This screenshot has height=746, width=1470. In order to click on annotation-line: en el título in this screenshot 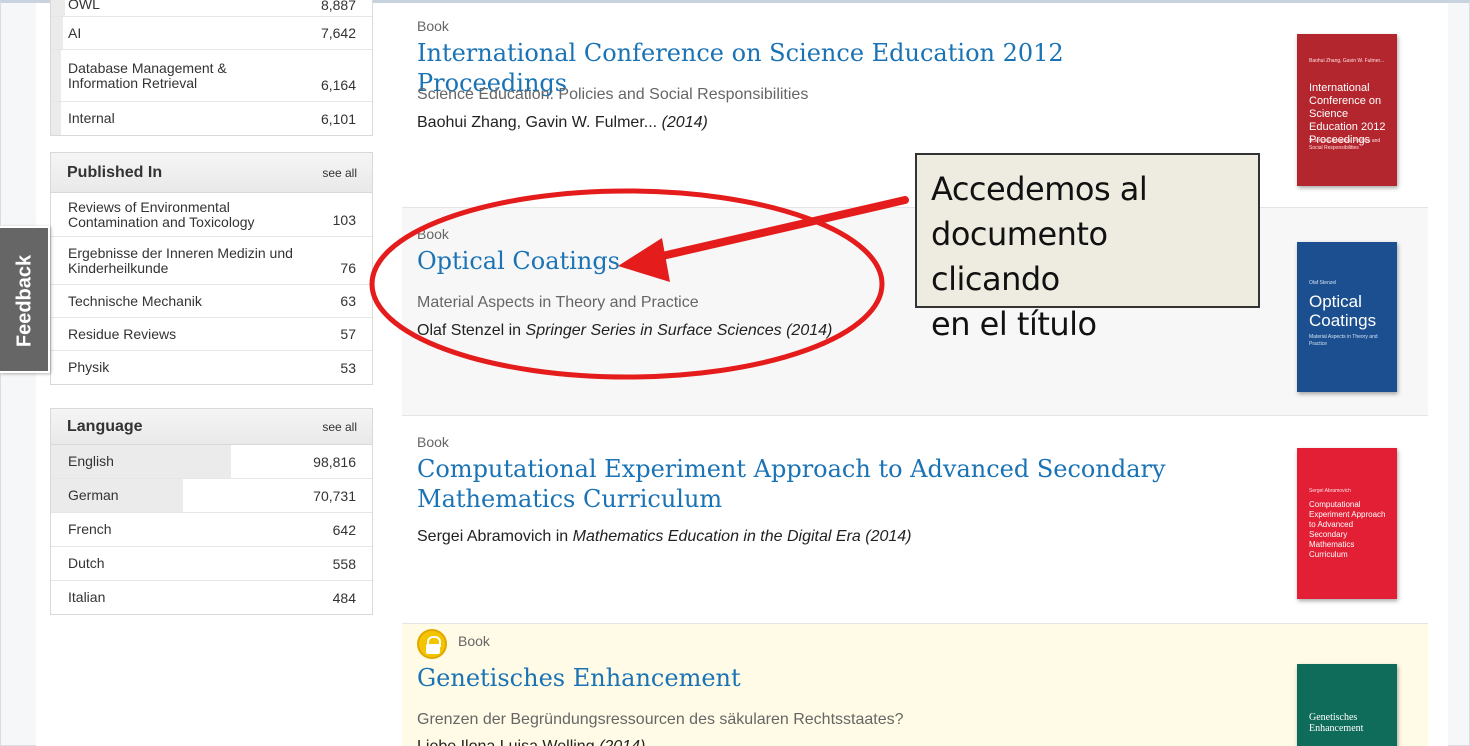, I will do `click(1014, 324)`.